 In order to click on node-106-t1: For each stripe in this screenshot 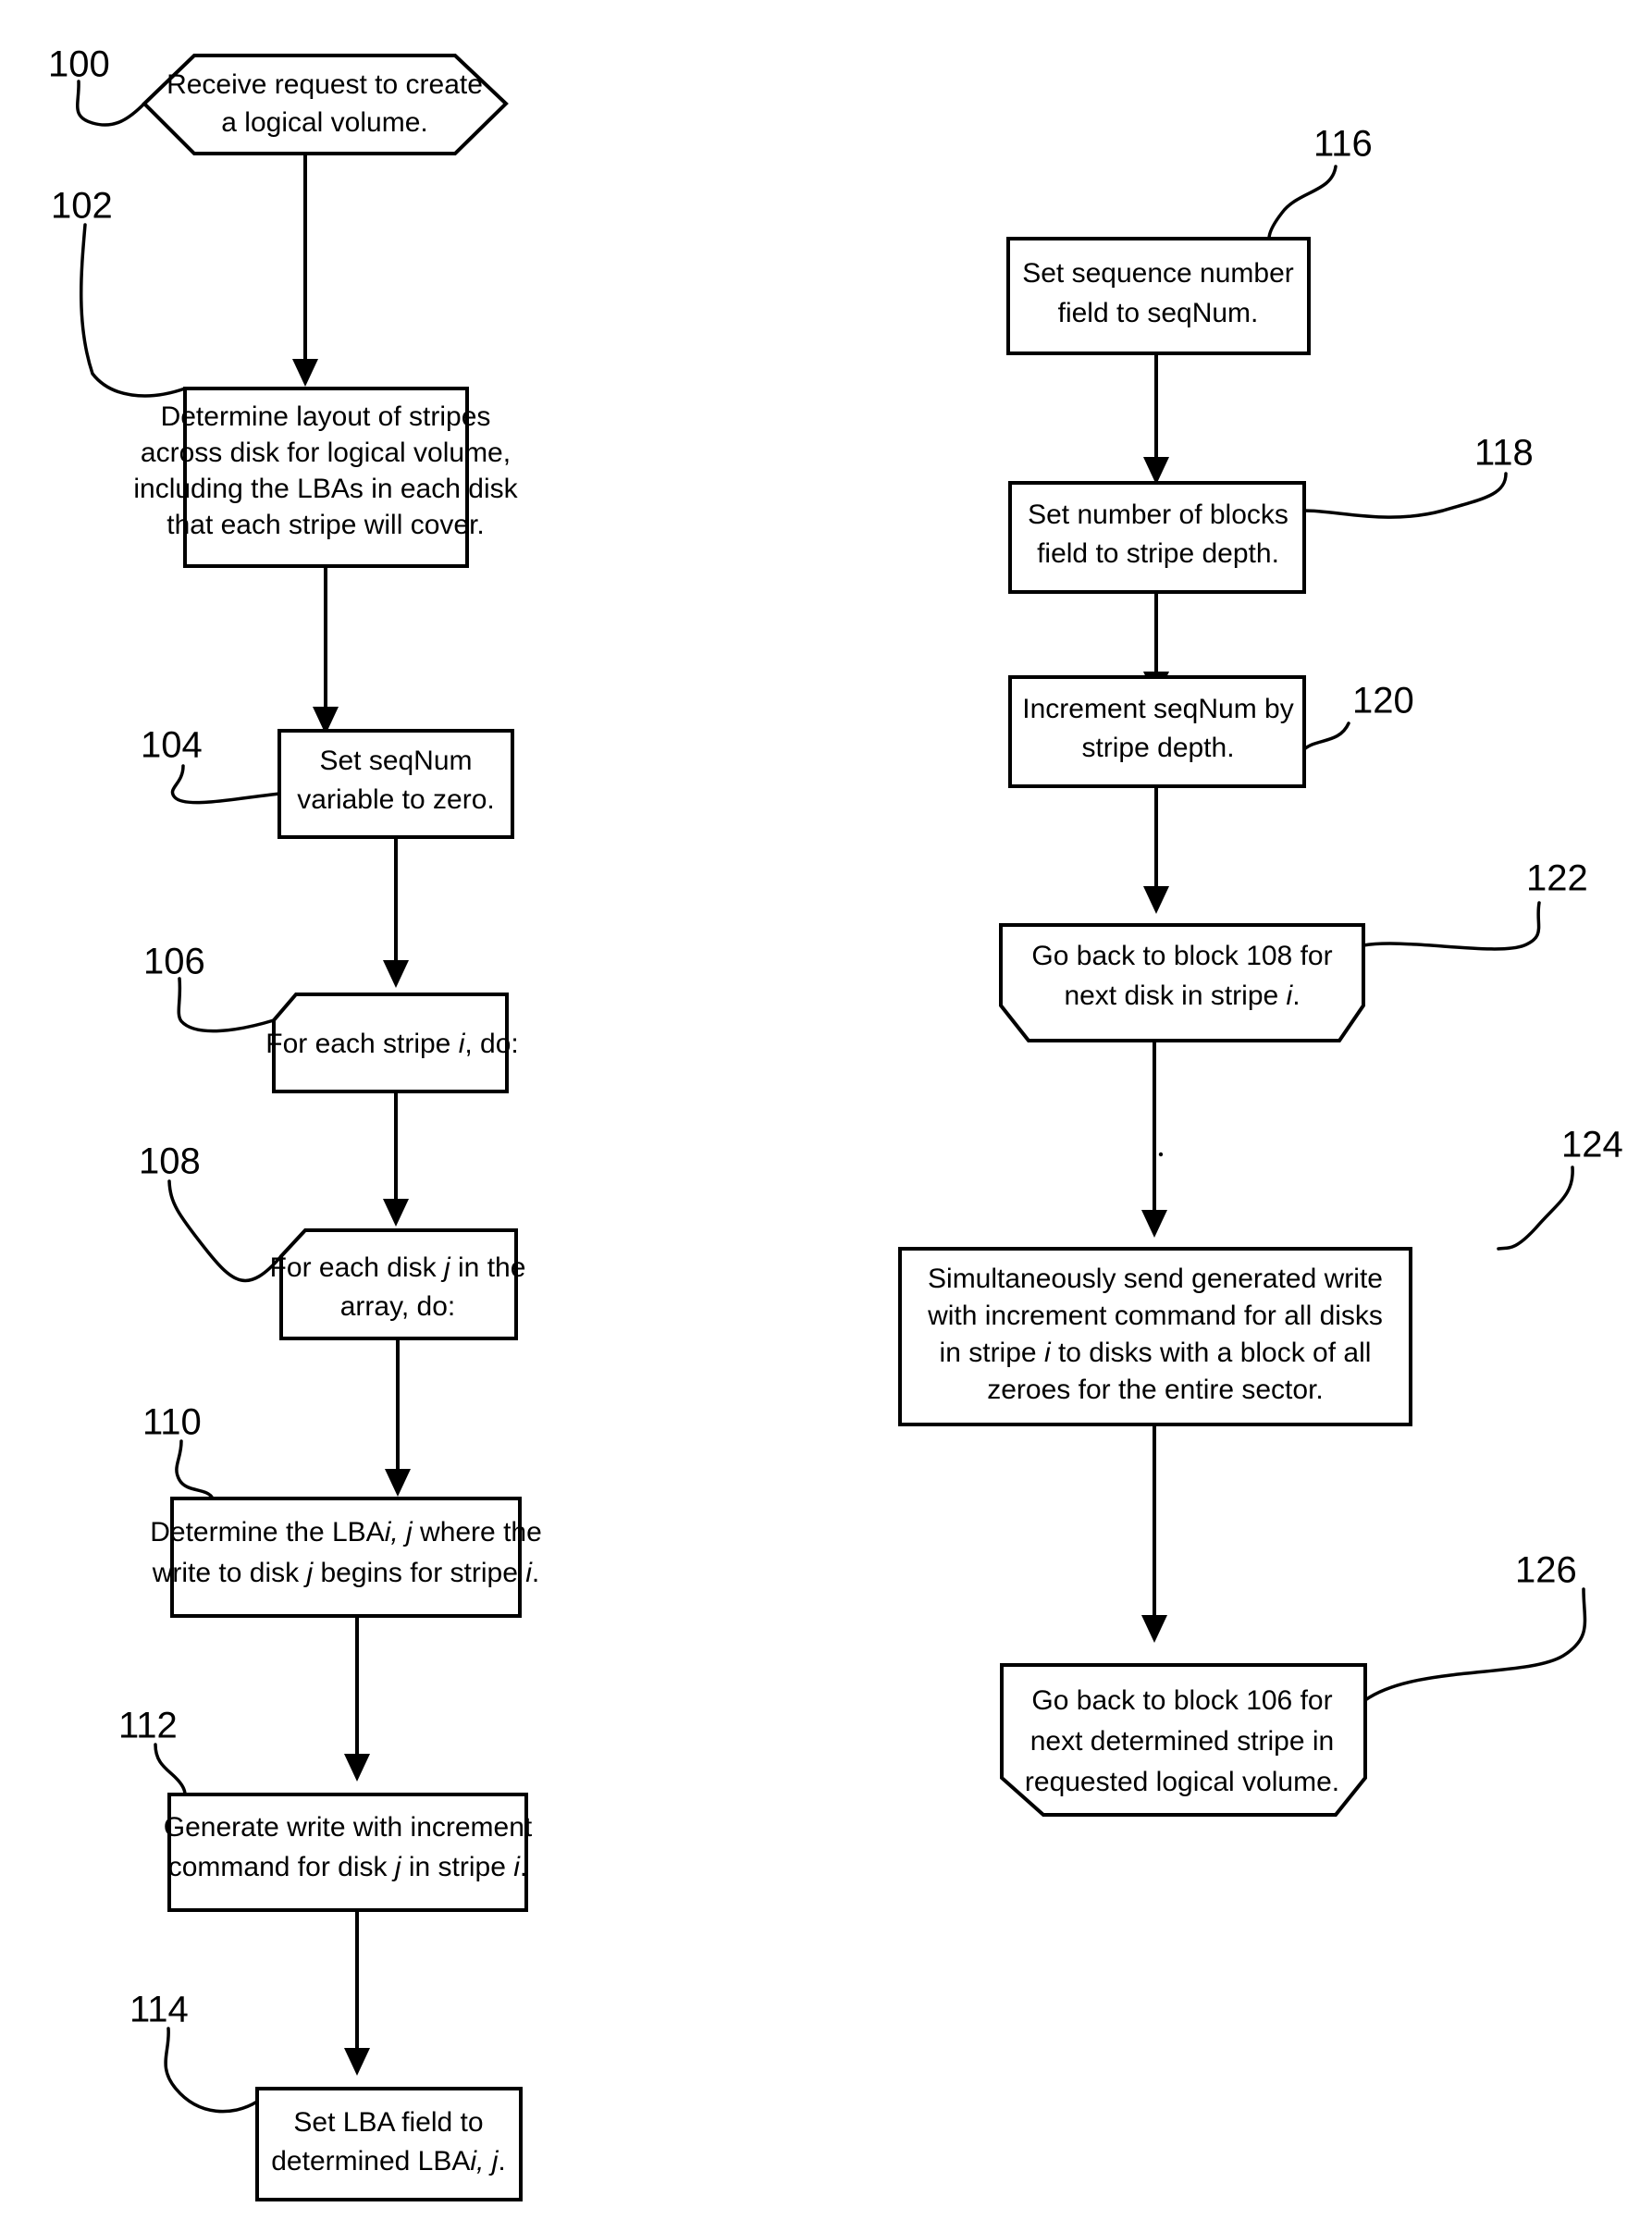, I will do `click(361, 1044)`.